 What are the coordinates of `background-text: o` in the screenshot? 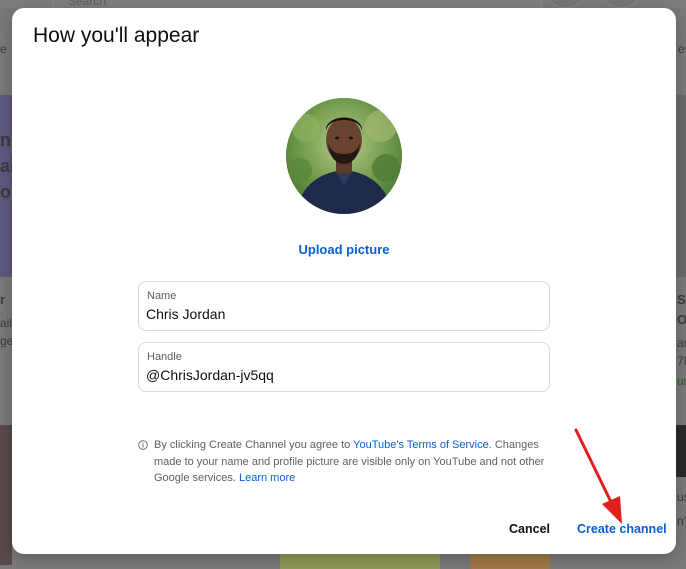 It's located at (5, 192).